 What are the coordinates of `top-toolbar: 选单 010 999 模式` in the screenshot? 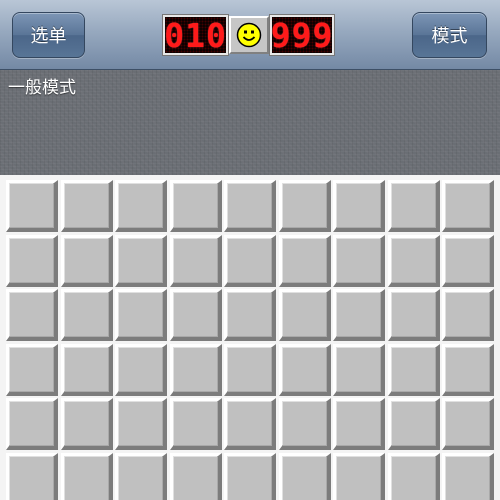 It's located at (250, 35).